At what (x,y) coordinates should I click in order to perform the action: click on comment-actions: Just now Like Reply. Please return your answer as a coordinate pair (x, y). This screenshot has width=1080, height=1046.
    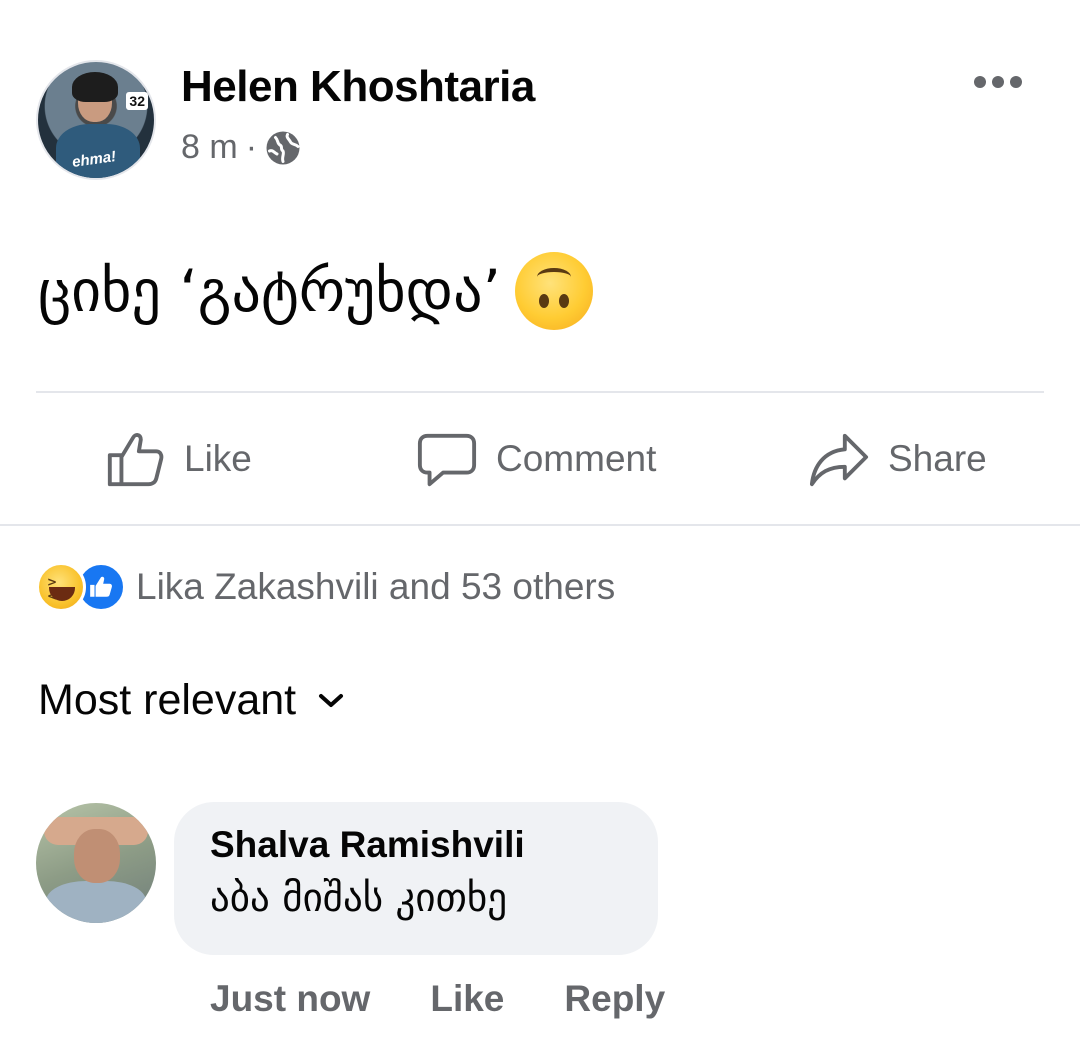
    Looking at the image, I should click on (437, 999).